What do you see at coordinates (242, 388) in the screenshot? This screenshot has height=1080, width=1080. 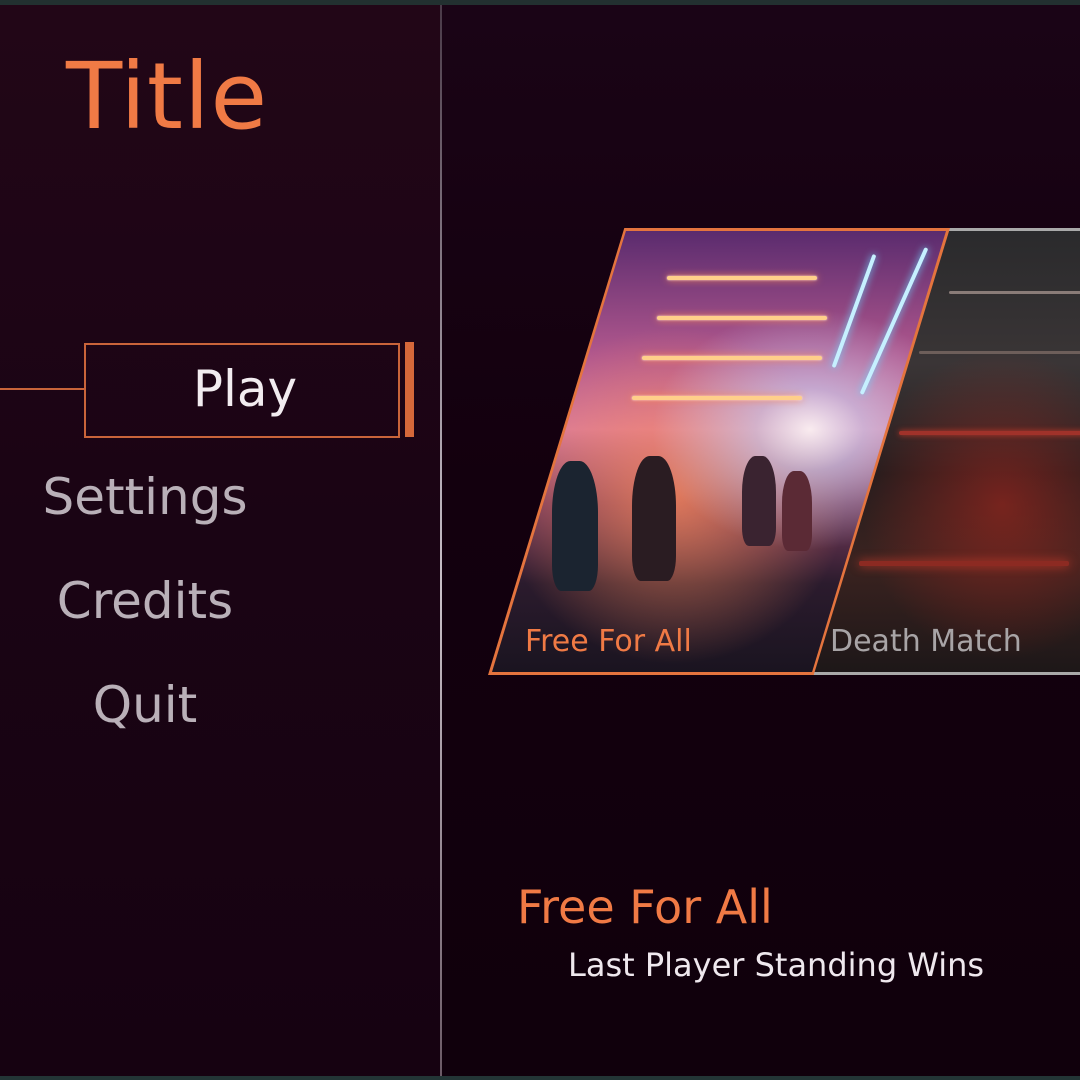 I see `play-button: Play` at bounding box center [242, 388].